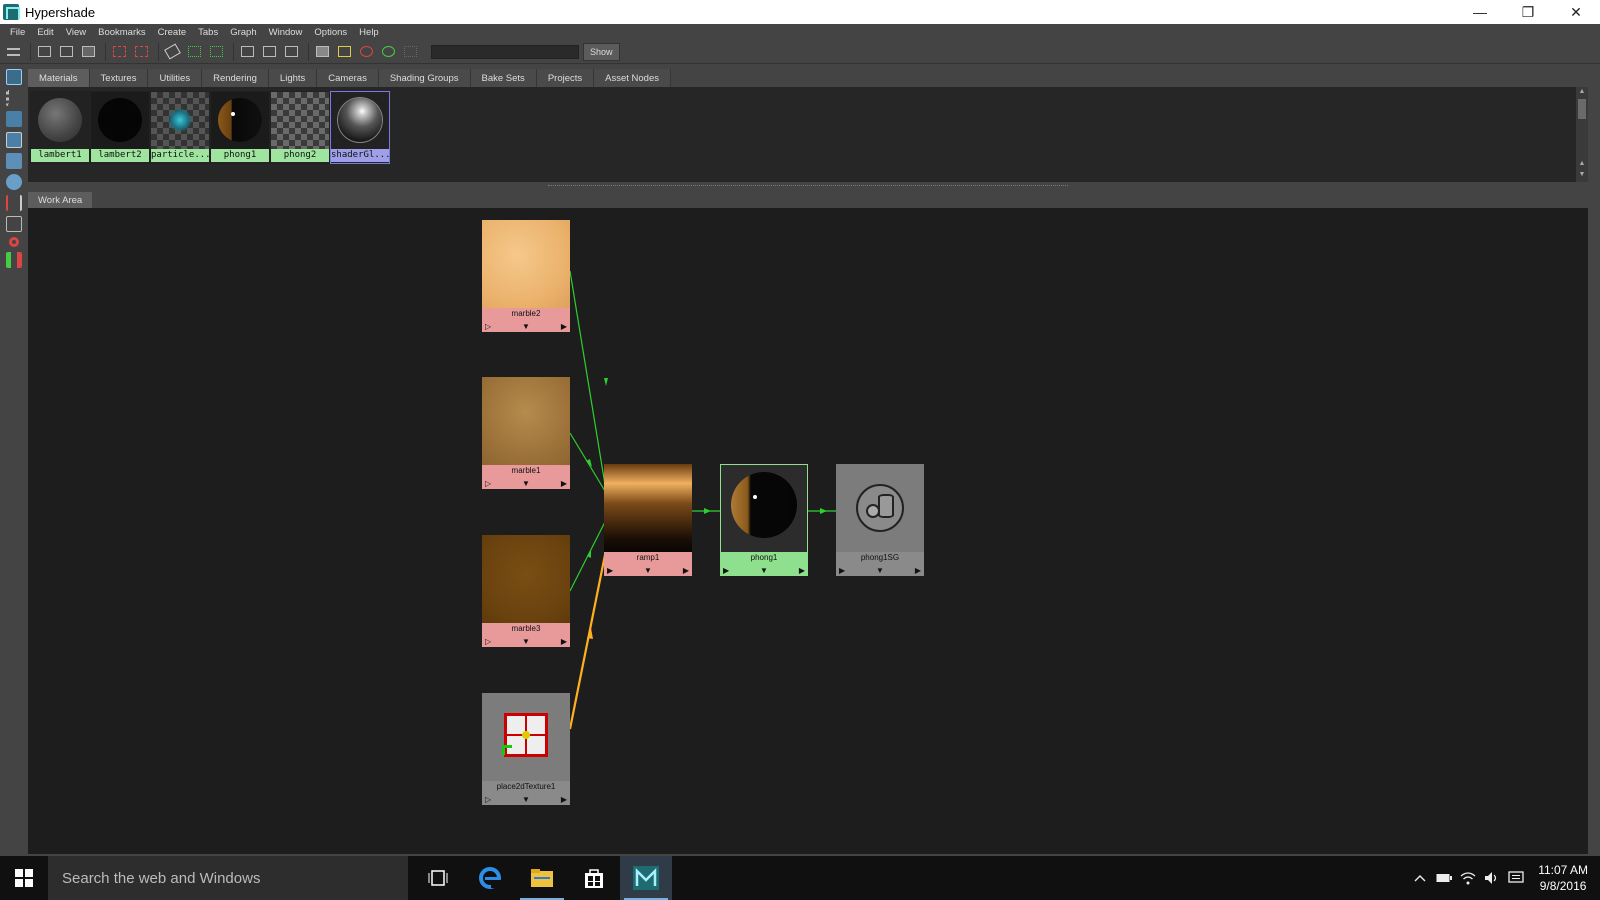 Image resolution: width=1600 pixels, height=900 pixels. What do you see at coordinates (438, 878) in the screenshot?
I see `task-view-button` at bounding box center [438, 878].